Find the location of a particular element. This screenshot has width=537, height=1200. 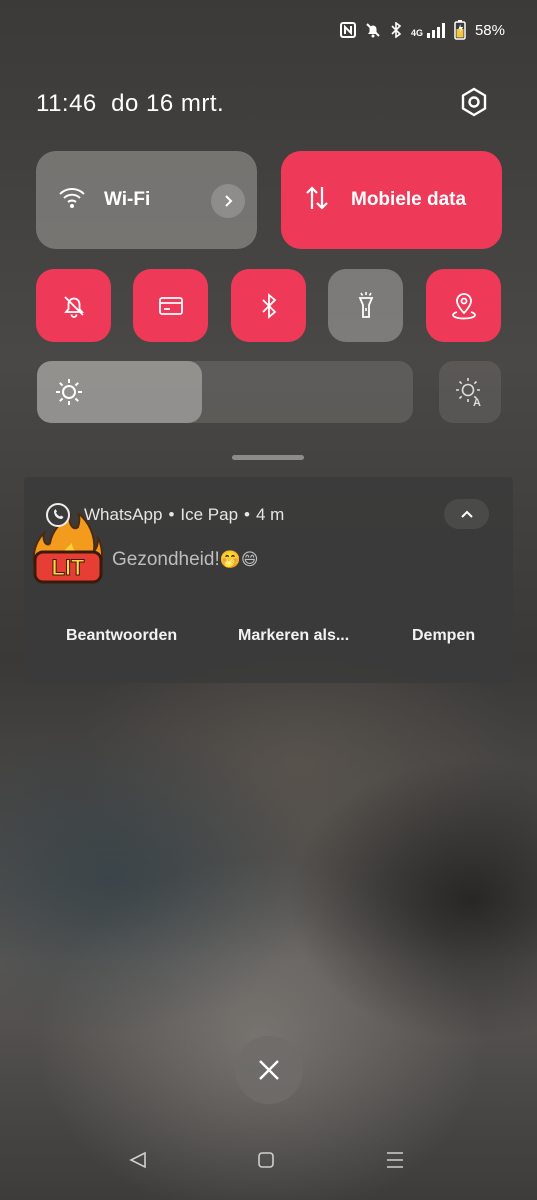

settings-button is located at coordinates (474, 102).